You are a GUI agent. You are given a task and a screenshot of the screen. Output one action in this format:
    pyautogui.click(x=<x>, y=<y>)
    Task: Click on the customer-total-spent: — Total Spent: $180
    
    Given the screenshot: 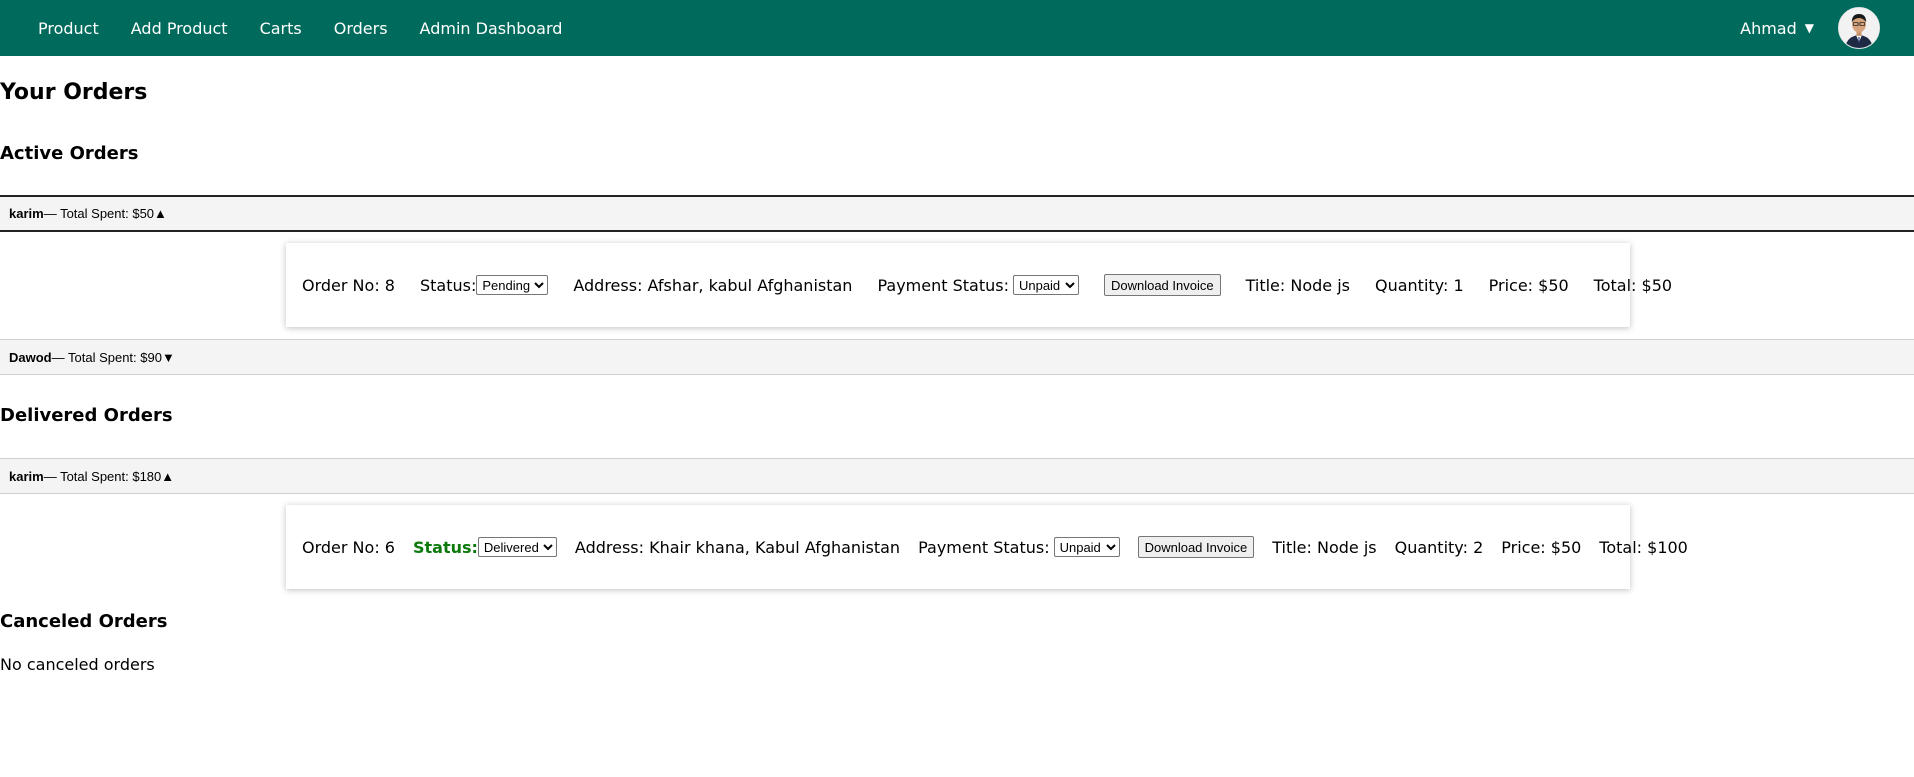 What is the action you would take?
    pyautogui.click(x=102, y=476)
    